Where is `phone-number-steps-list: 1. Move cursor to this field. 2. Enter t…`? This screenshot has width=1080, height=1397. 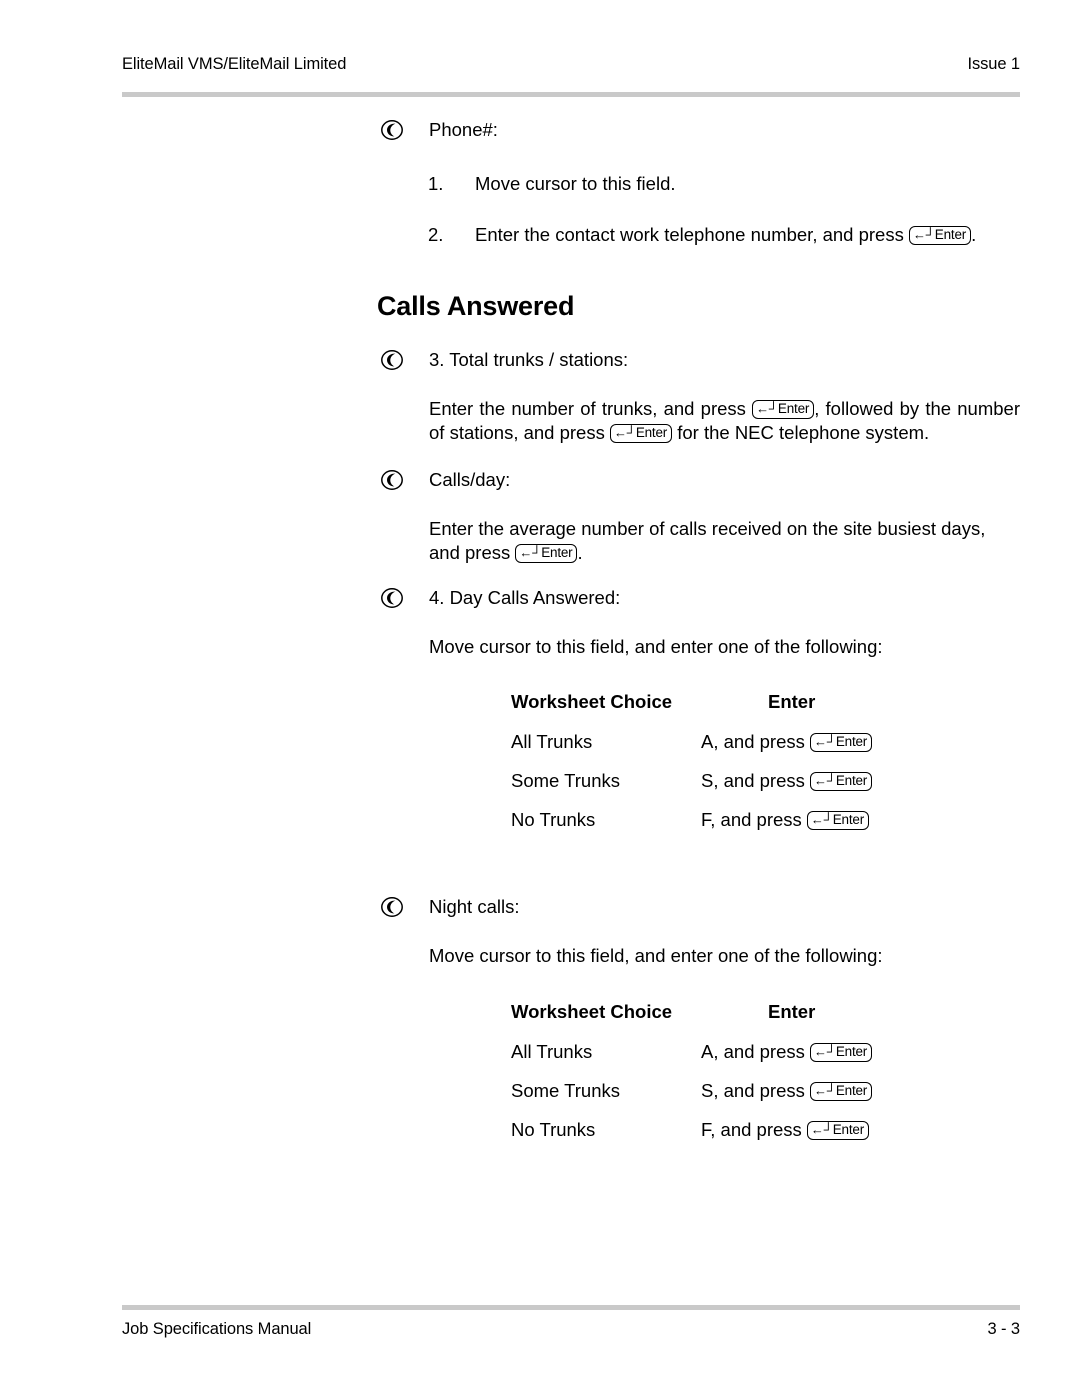 phone-number-steps-list: 1. Move cursor to this field. 2. Enter t… is located at coordinates (540, 209).